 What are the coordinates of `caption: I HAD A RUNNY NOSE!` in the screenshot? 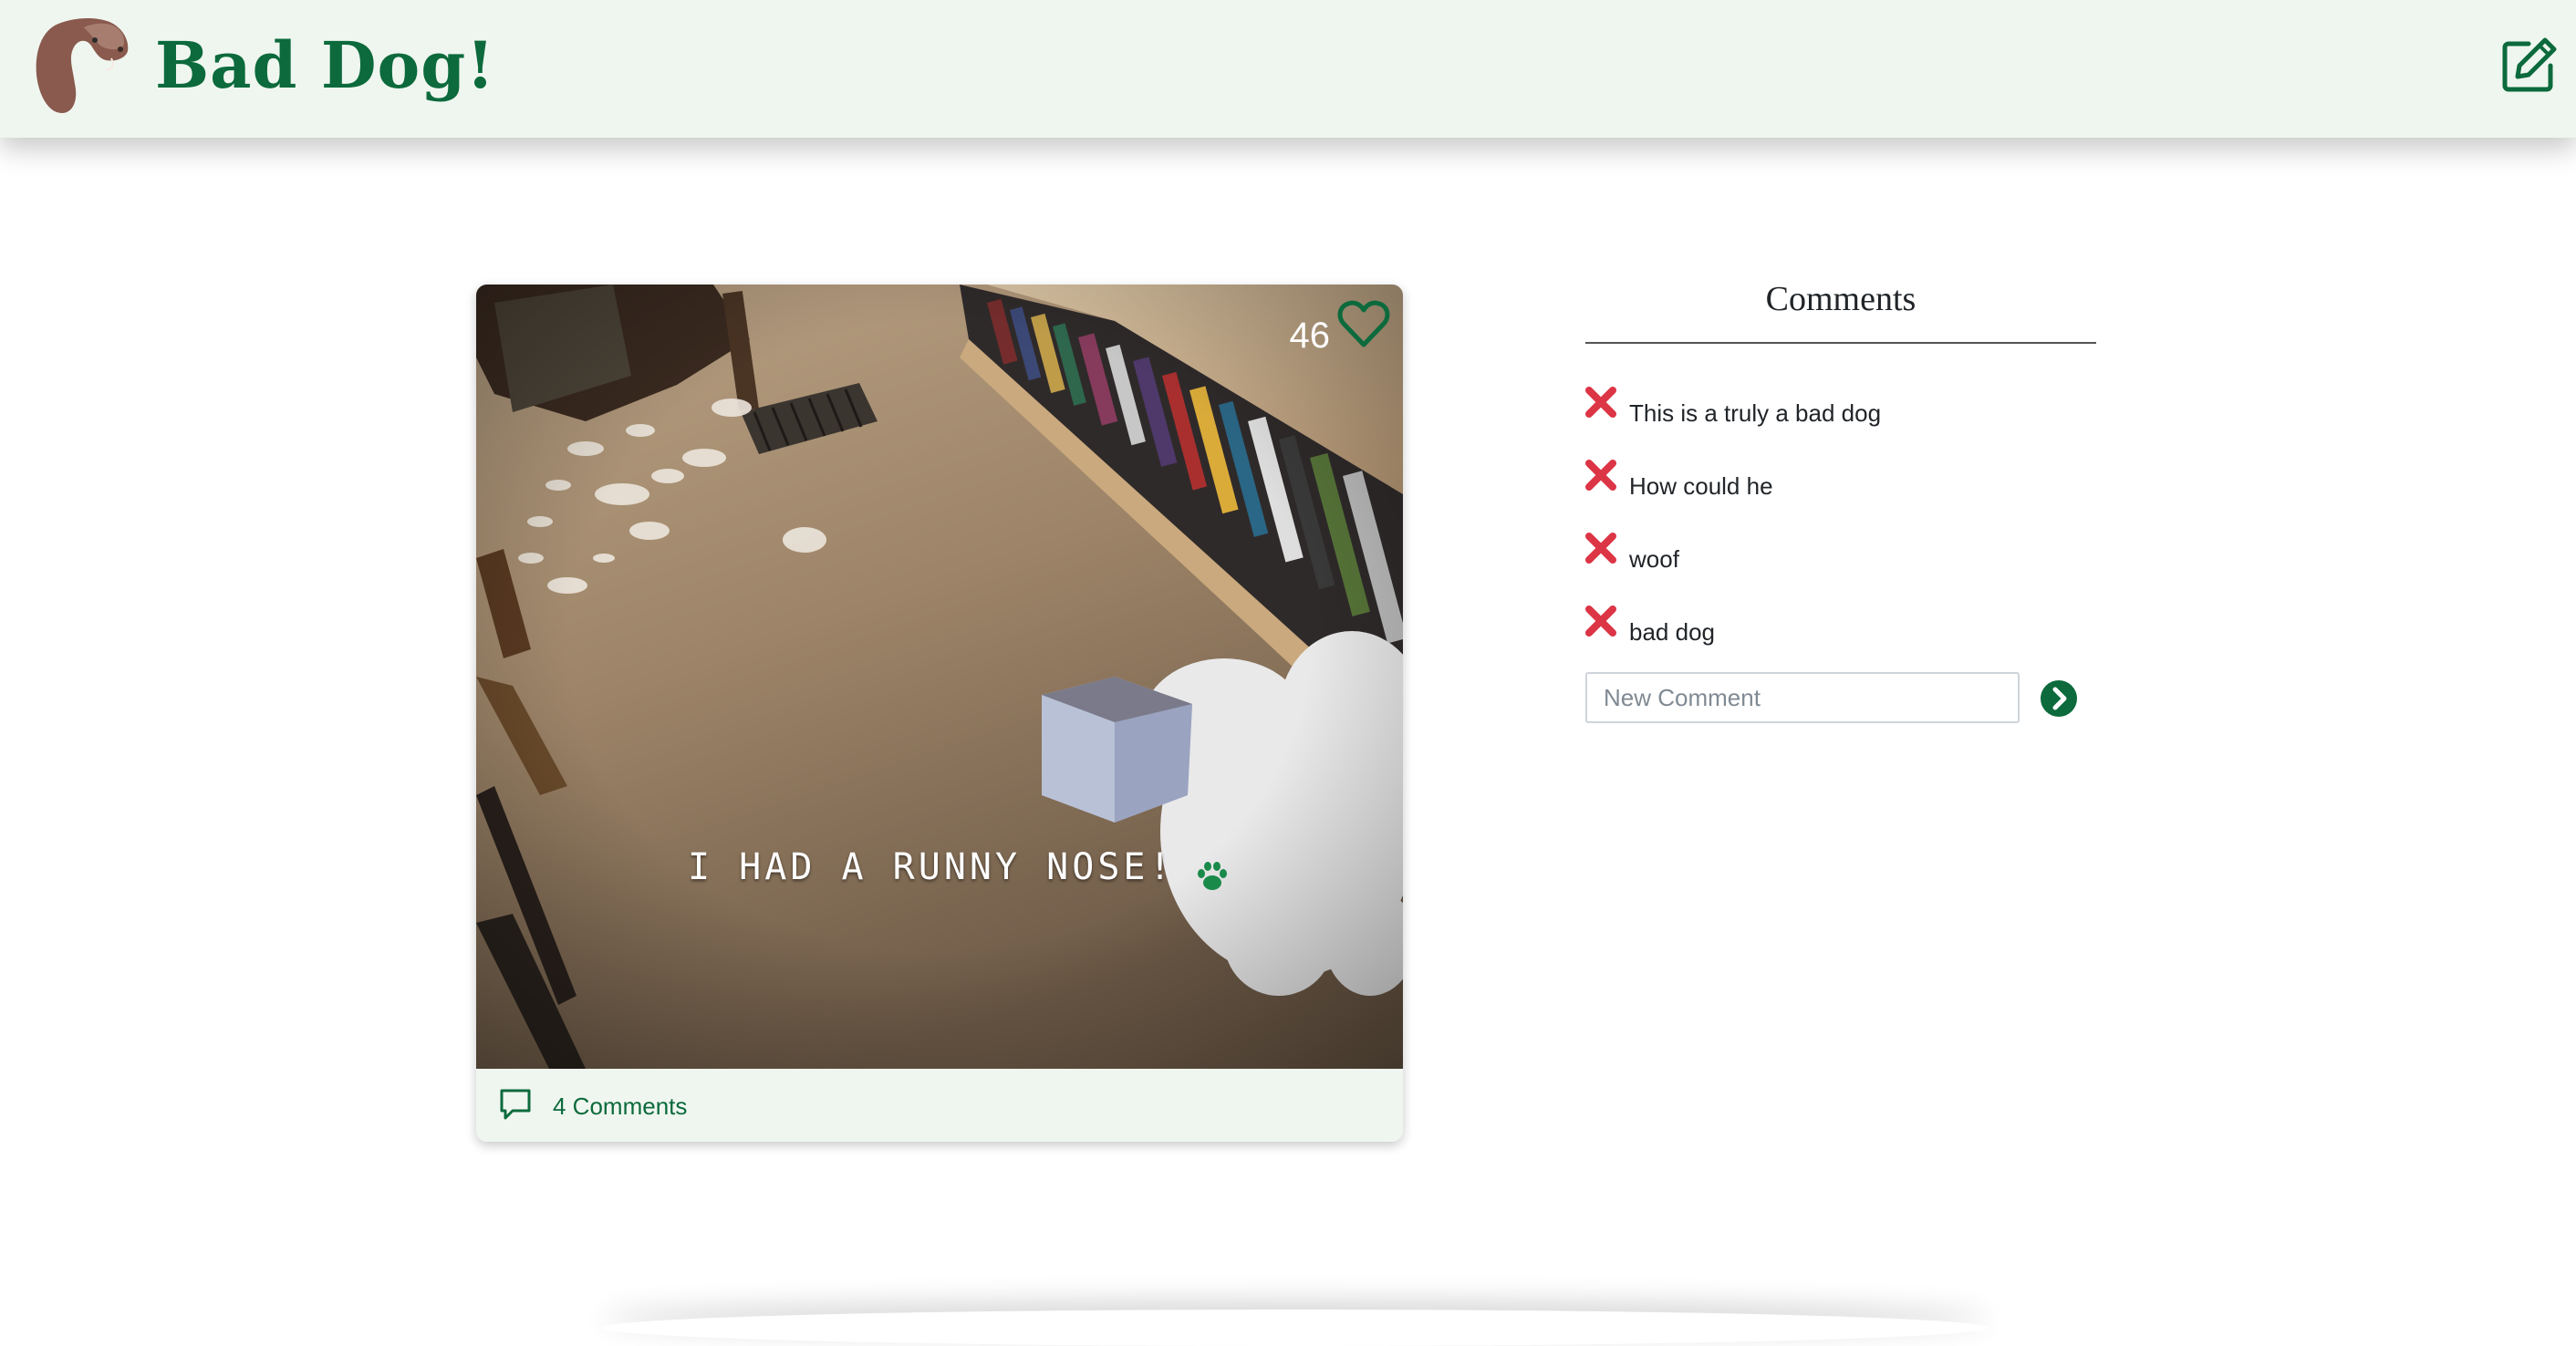 It's located at (959, 874).